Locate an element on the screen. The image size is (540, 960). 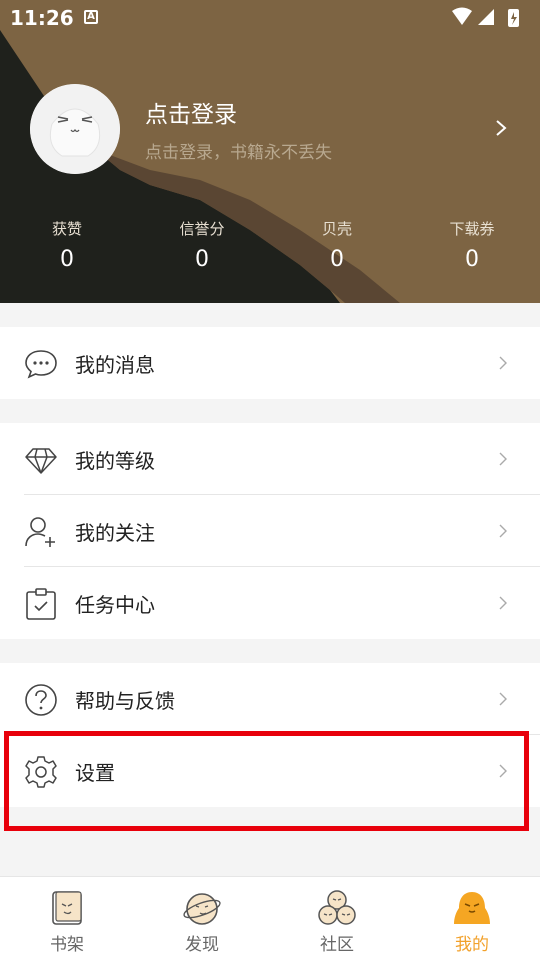
menu-item-label: 我的等级 is located at coordinates (115, 461).